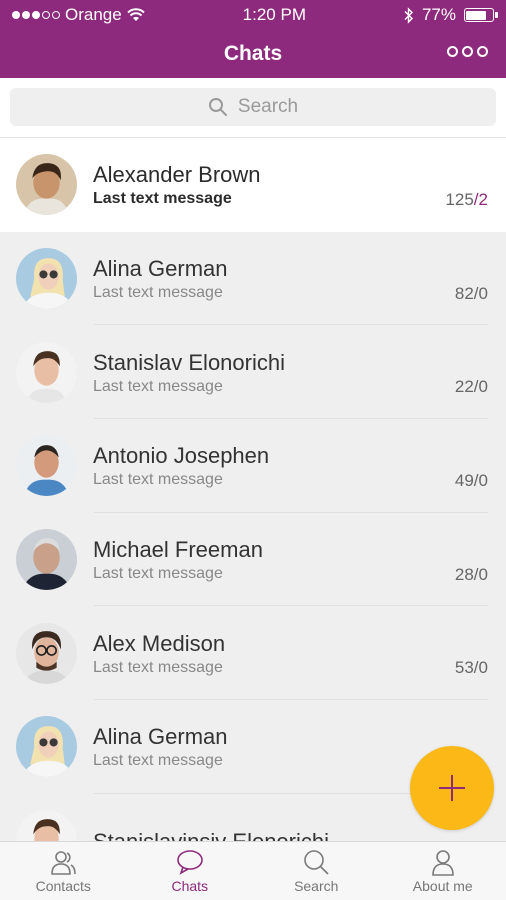 Image resolution: width=506 pixels, height=900 pixels. What do you see at coordinates (178, 550) in the screenshot?
I see `chat-name: Michael Freeman` at bounding box center [178, 550].